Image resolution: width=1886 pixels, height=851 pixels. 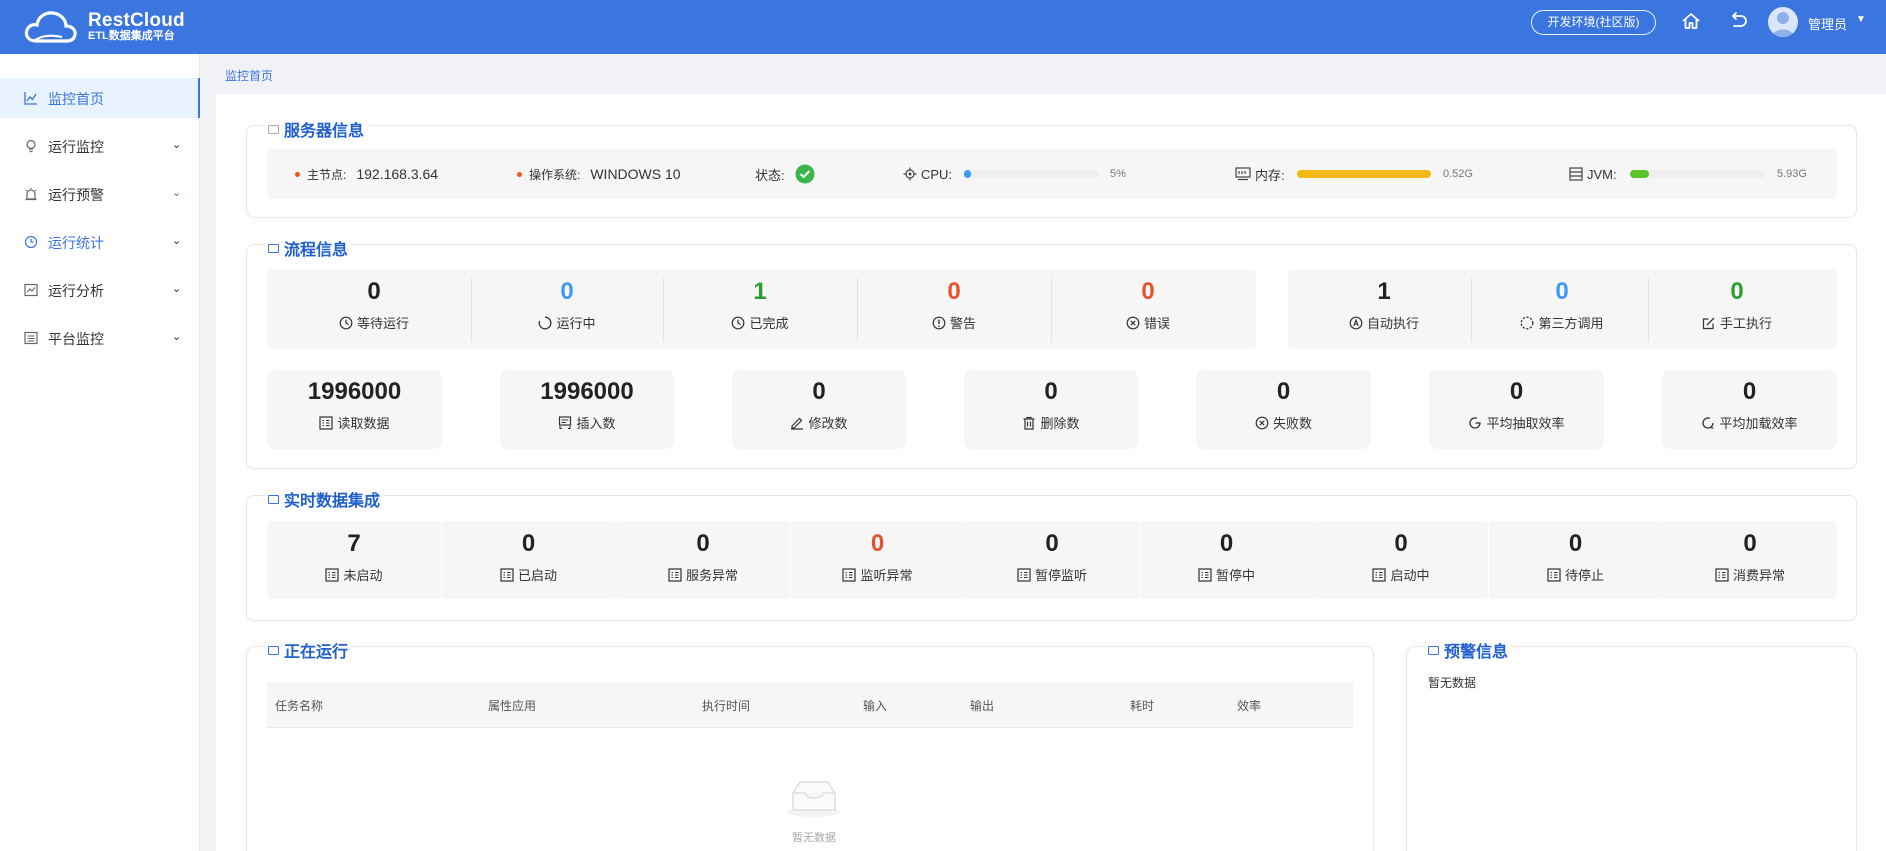 What do you see at coordinates (512, 705) in the screenshot?
I see `column-header-app: 属性应用` at bounding box center [512, 705].